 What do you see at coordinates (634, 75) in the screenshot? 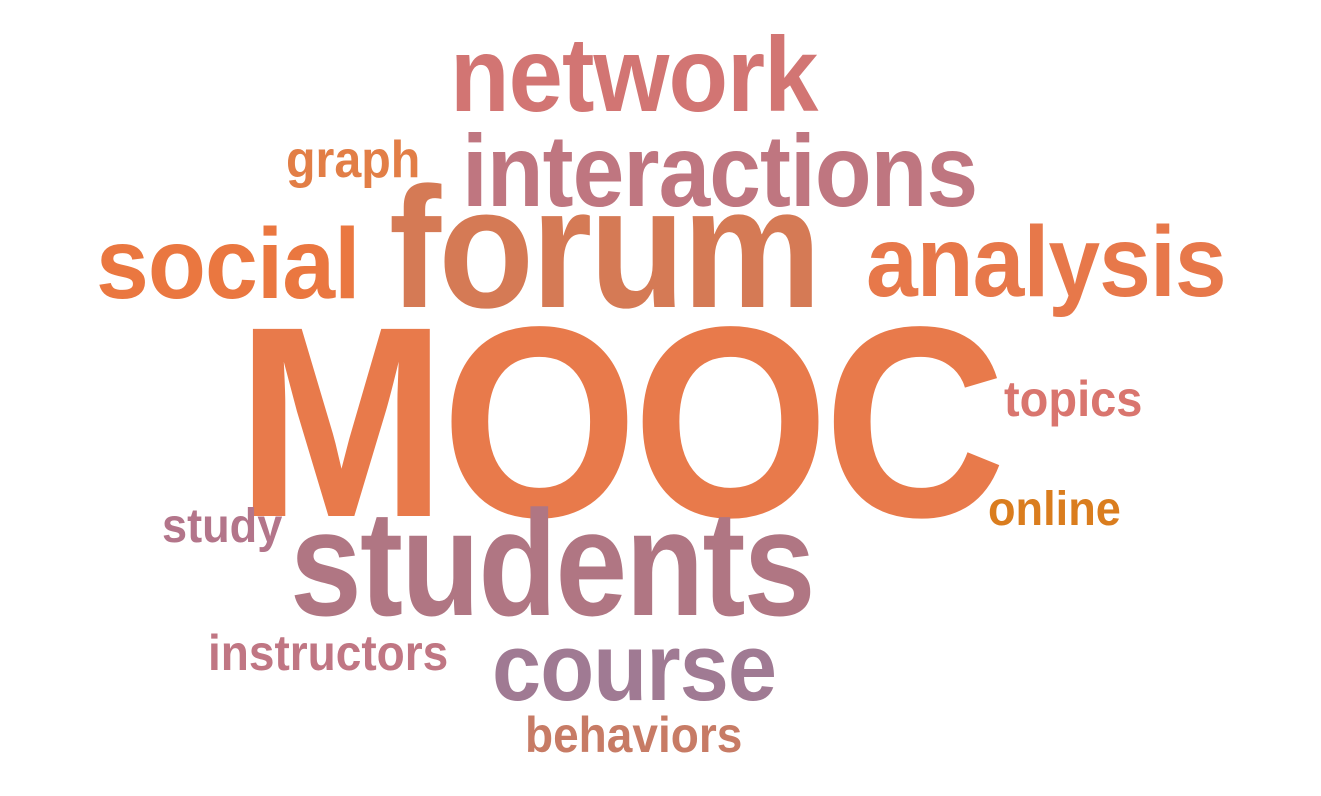
I see `word-network: network` at bounding box center [634, 75].